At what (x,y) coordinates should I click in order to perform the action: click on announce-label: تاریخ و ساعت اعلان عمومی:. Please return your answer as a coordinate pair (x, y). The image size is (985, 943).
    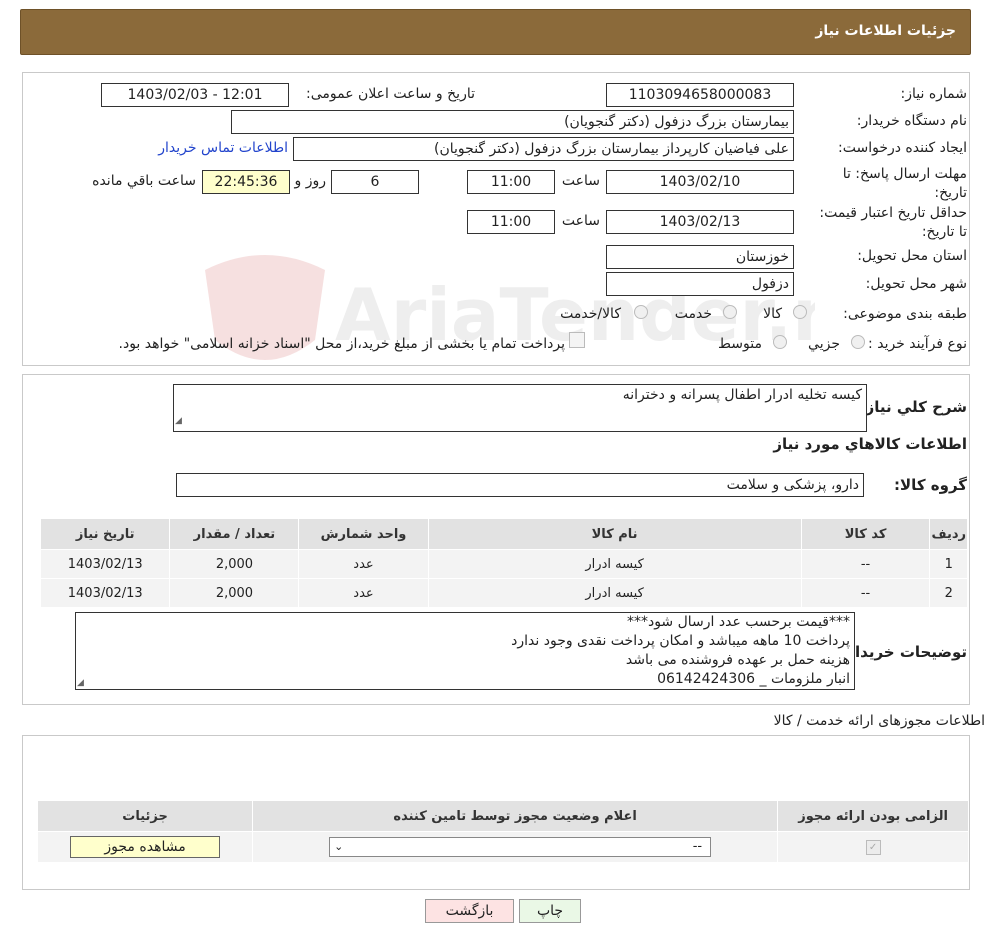
    Looking at the image, I should click on (390, 94).